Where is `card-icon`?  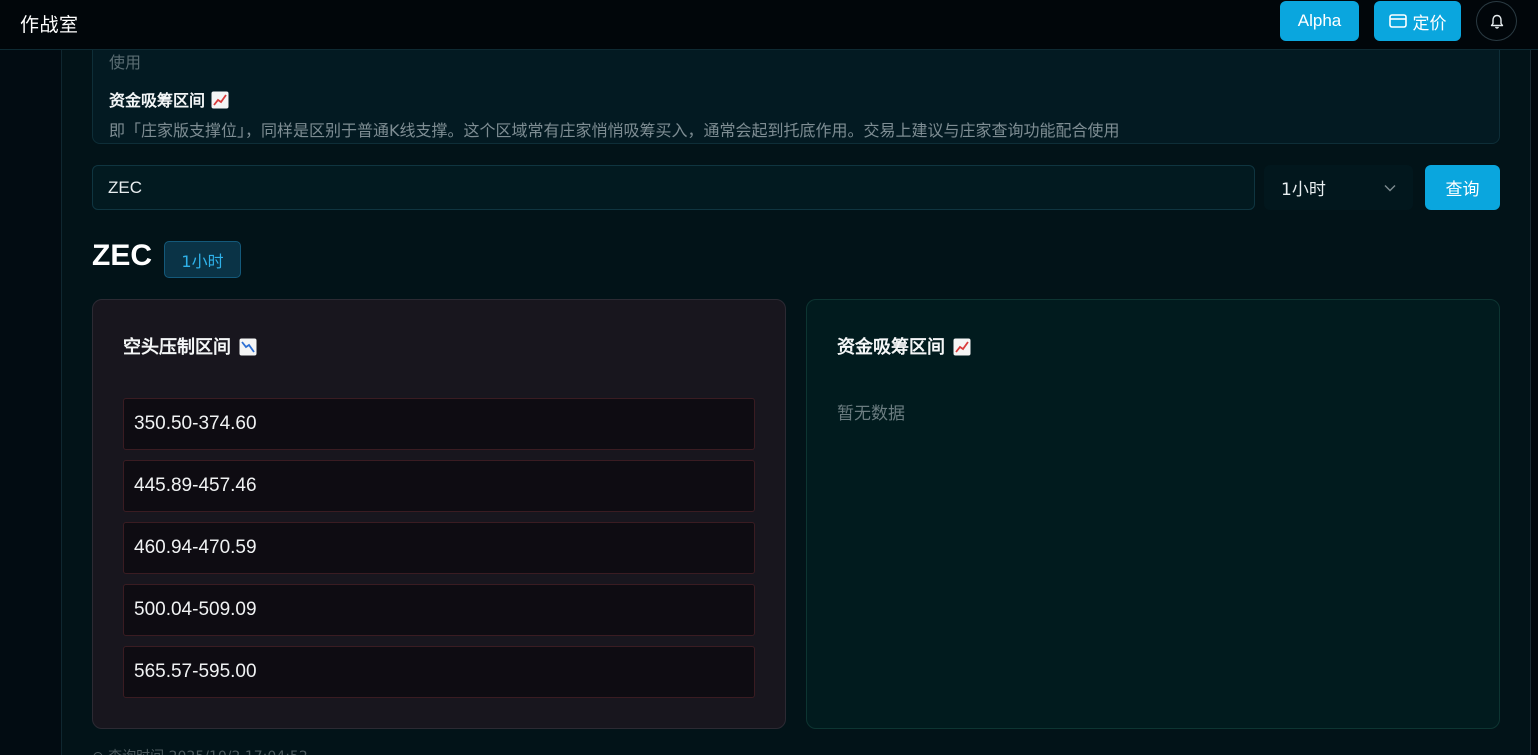
card-icon is located at coordinates (1397, 21).